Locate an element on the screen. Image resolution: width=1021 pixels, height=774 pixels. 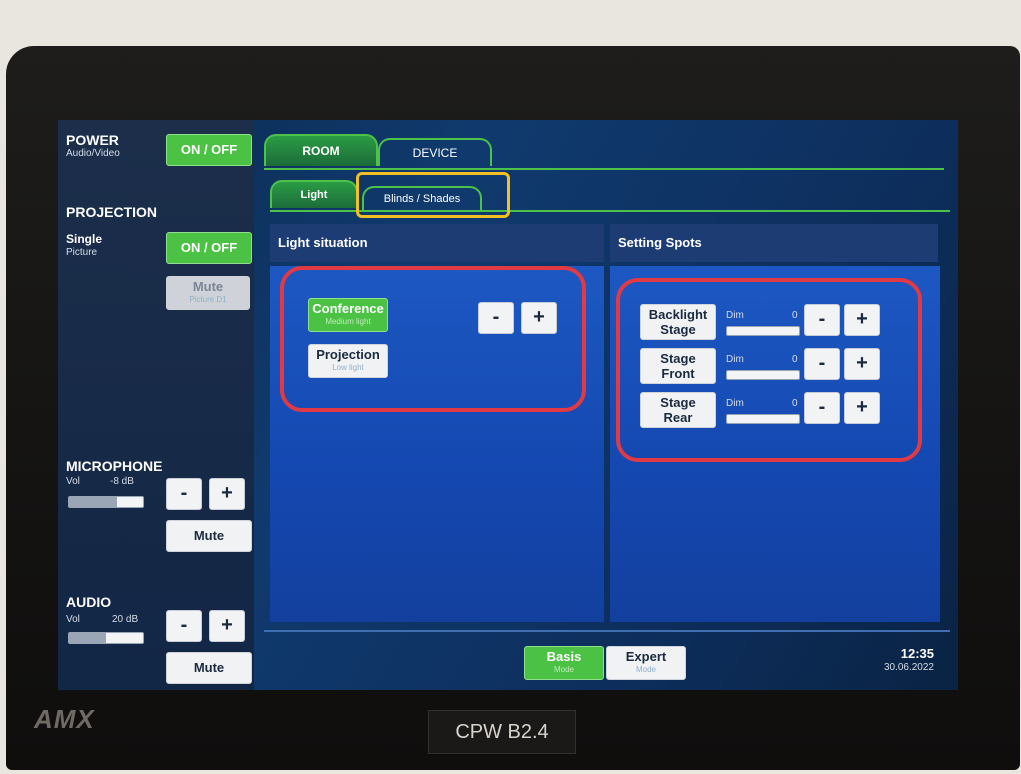
main-tab-underline is located at coordinates (604, 169).